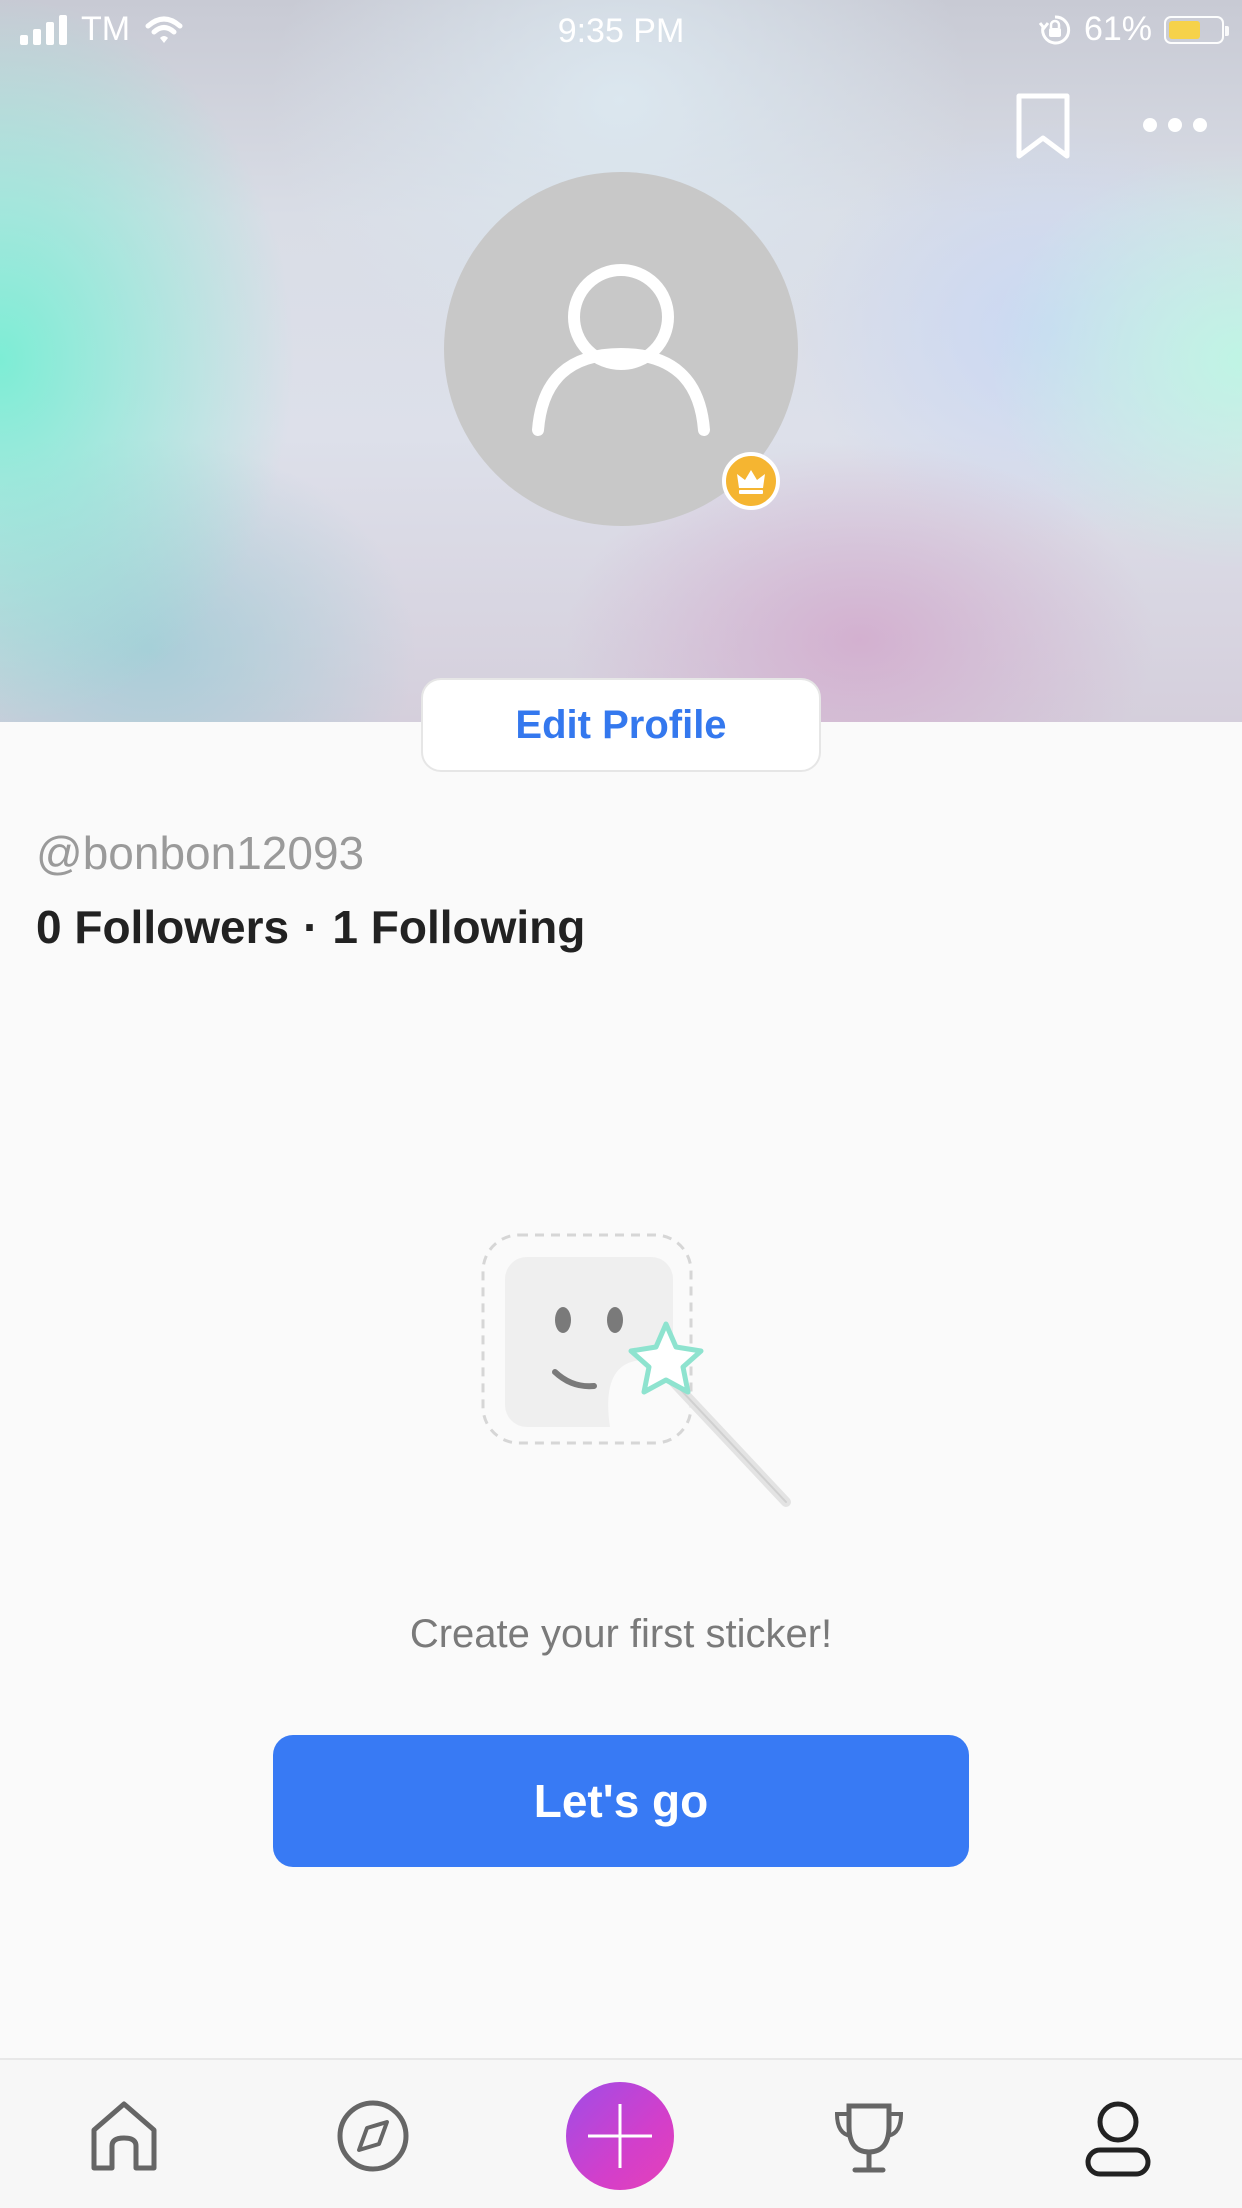  I want to click on follow-stats: 0 Followers · 1 Following, so click(310, 927).